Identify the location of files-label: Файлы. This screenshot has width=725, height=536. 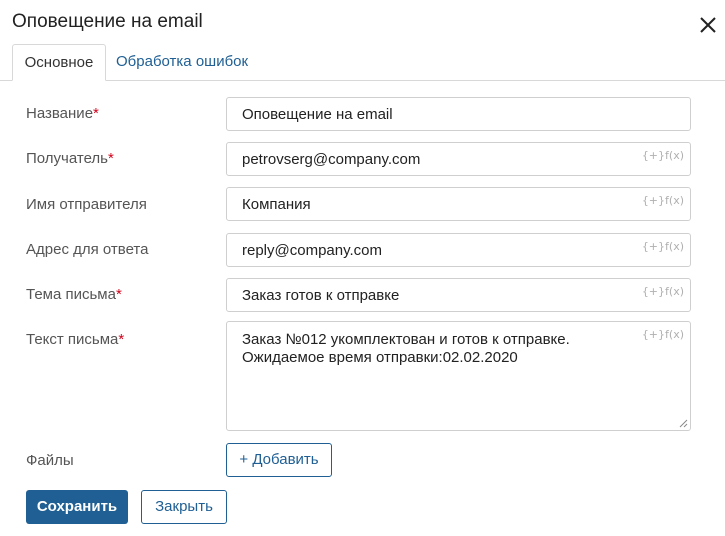
(50, 460).